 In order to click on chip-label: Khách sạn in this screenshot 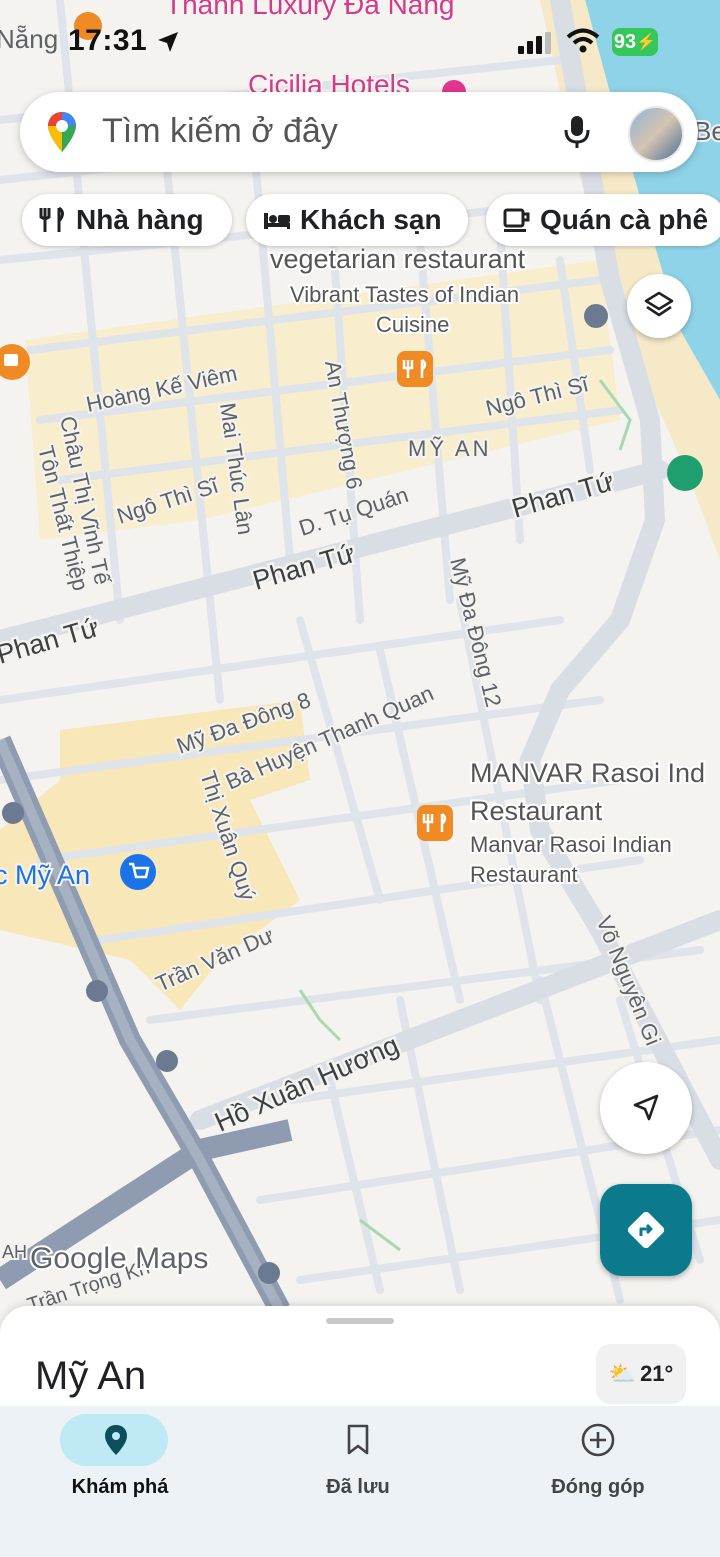, I will do `click(371, 219)`.